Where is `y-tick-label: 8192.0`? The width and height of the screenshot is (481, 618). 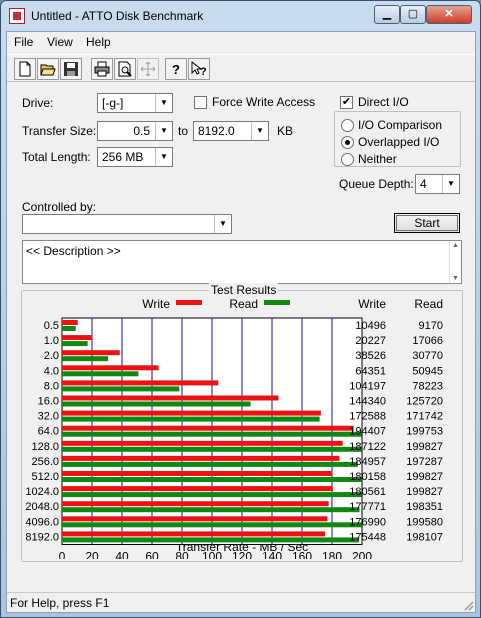
y-tick-label: 8192.0 is located at coordinates (42, 537).